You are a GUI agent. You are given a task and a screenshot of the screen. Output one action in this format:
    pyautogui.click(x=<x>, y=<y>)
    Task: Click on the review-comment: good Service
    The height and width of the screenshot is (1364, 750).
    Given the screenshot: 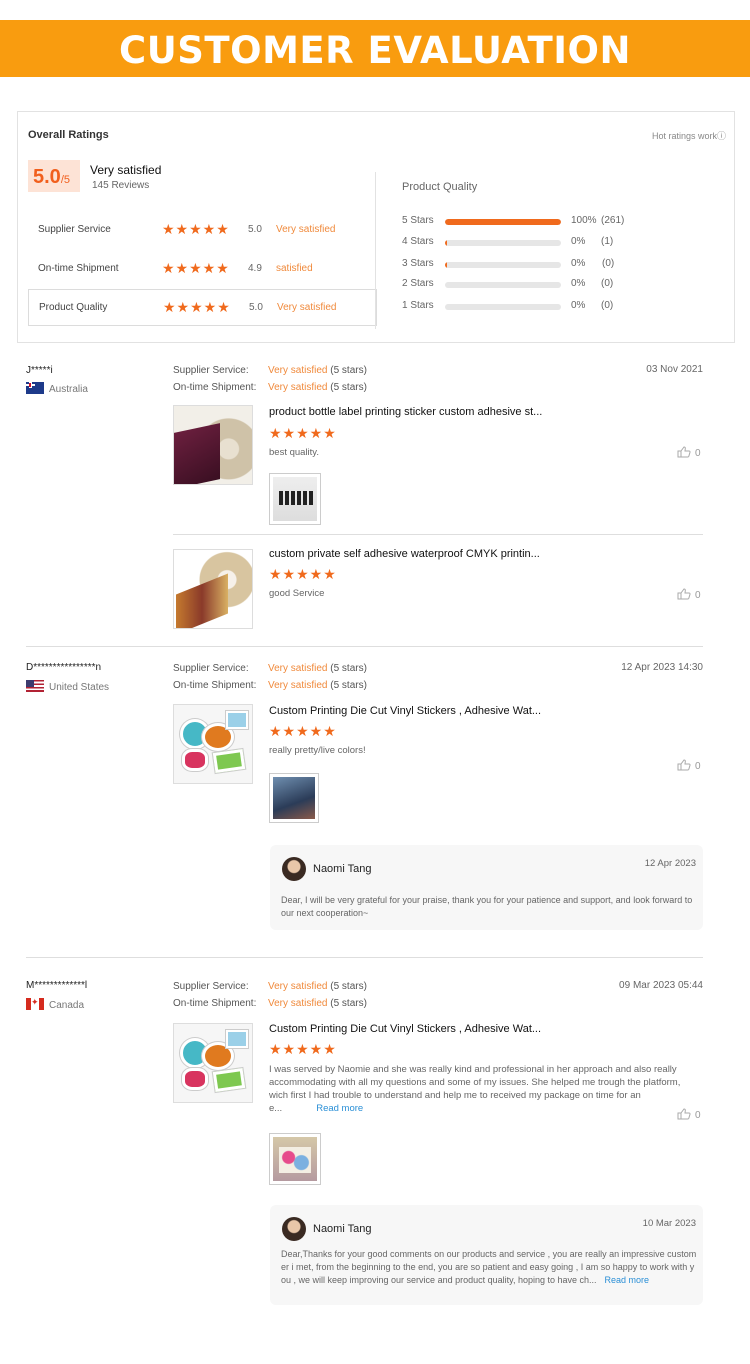 What is the action you would take?
    pyautogui.click(x=297, y=593)
    